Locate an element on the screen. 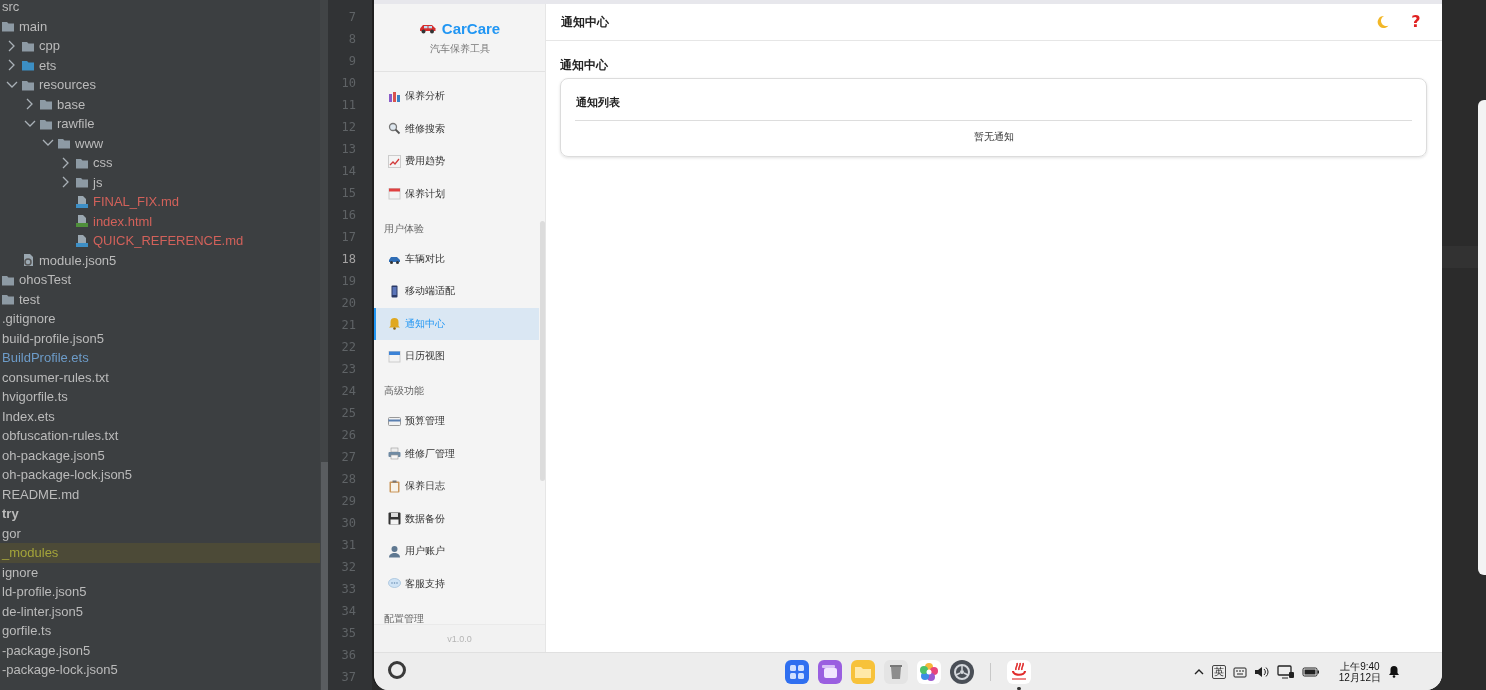  tree-item: main is located at coordinates (160, 26).